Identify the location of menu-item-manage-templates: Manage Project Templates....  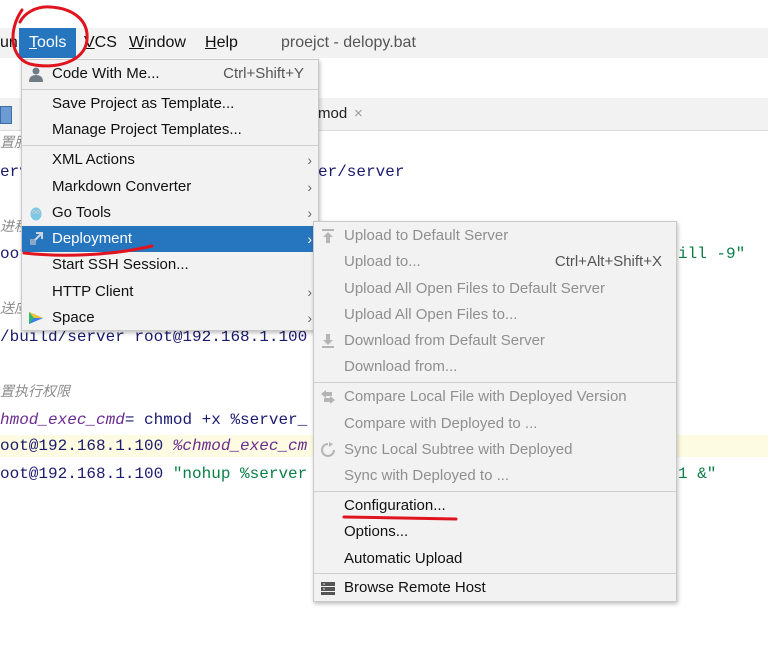
(170, 130).